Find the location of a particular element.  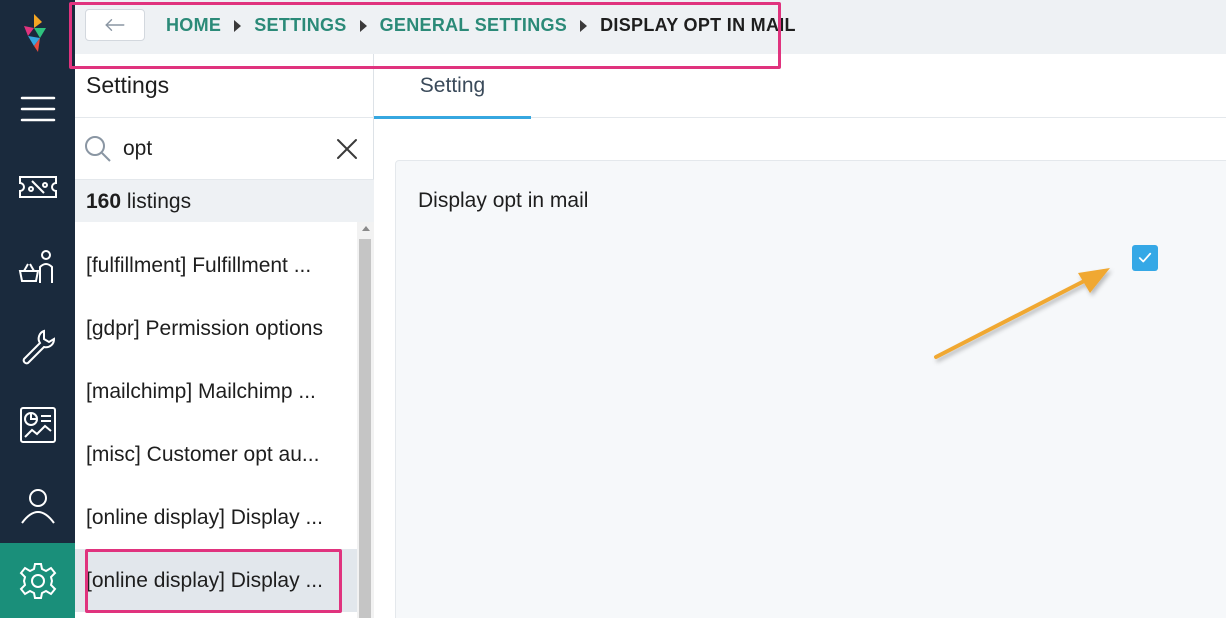

reports-icon is located at coordinates (37, 425).